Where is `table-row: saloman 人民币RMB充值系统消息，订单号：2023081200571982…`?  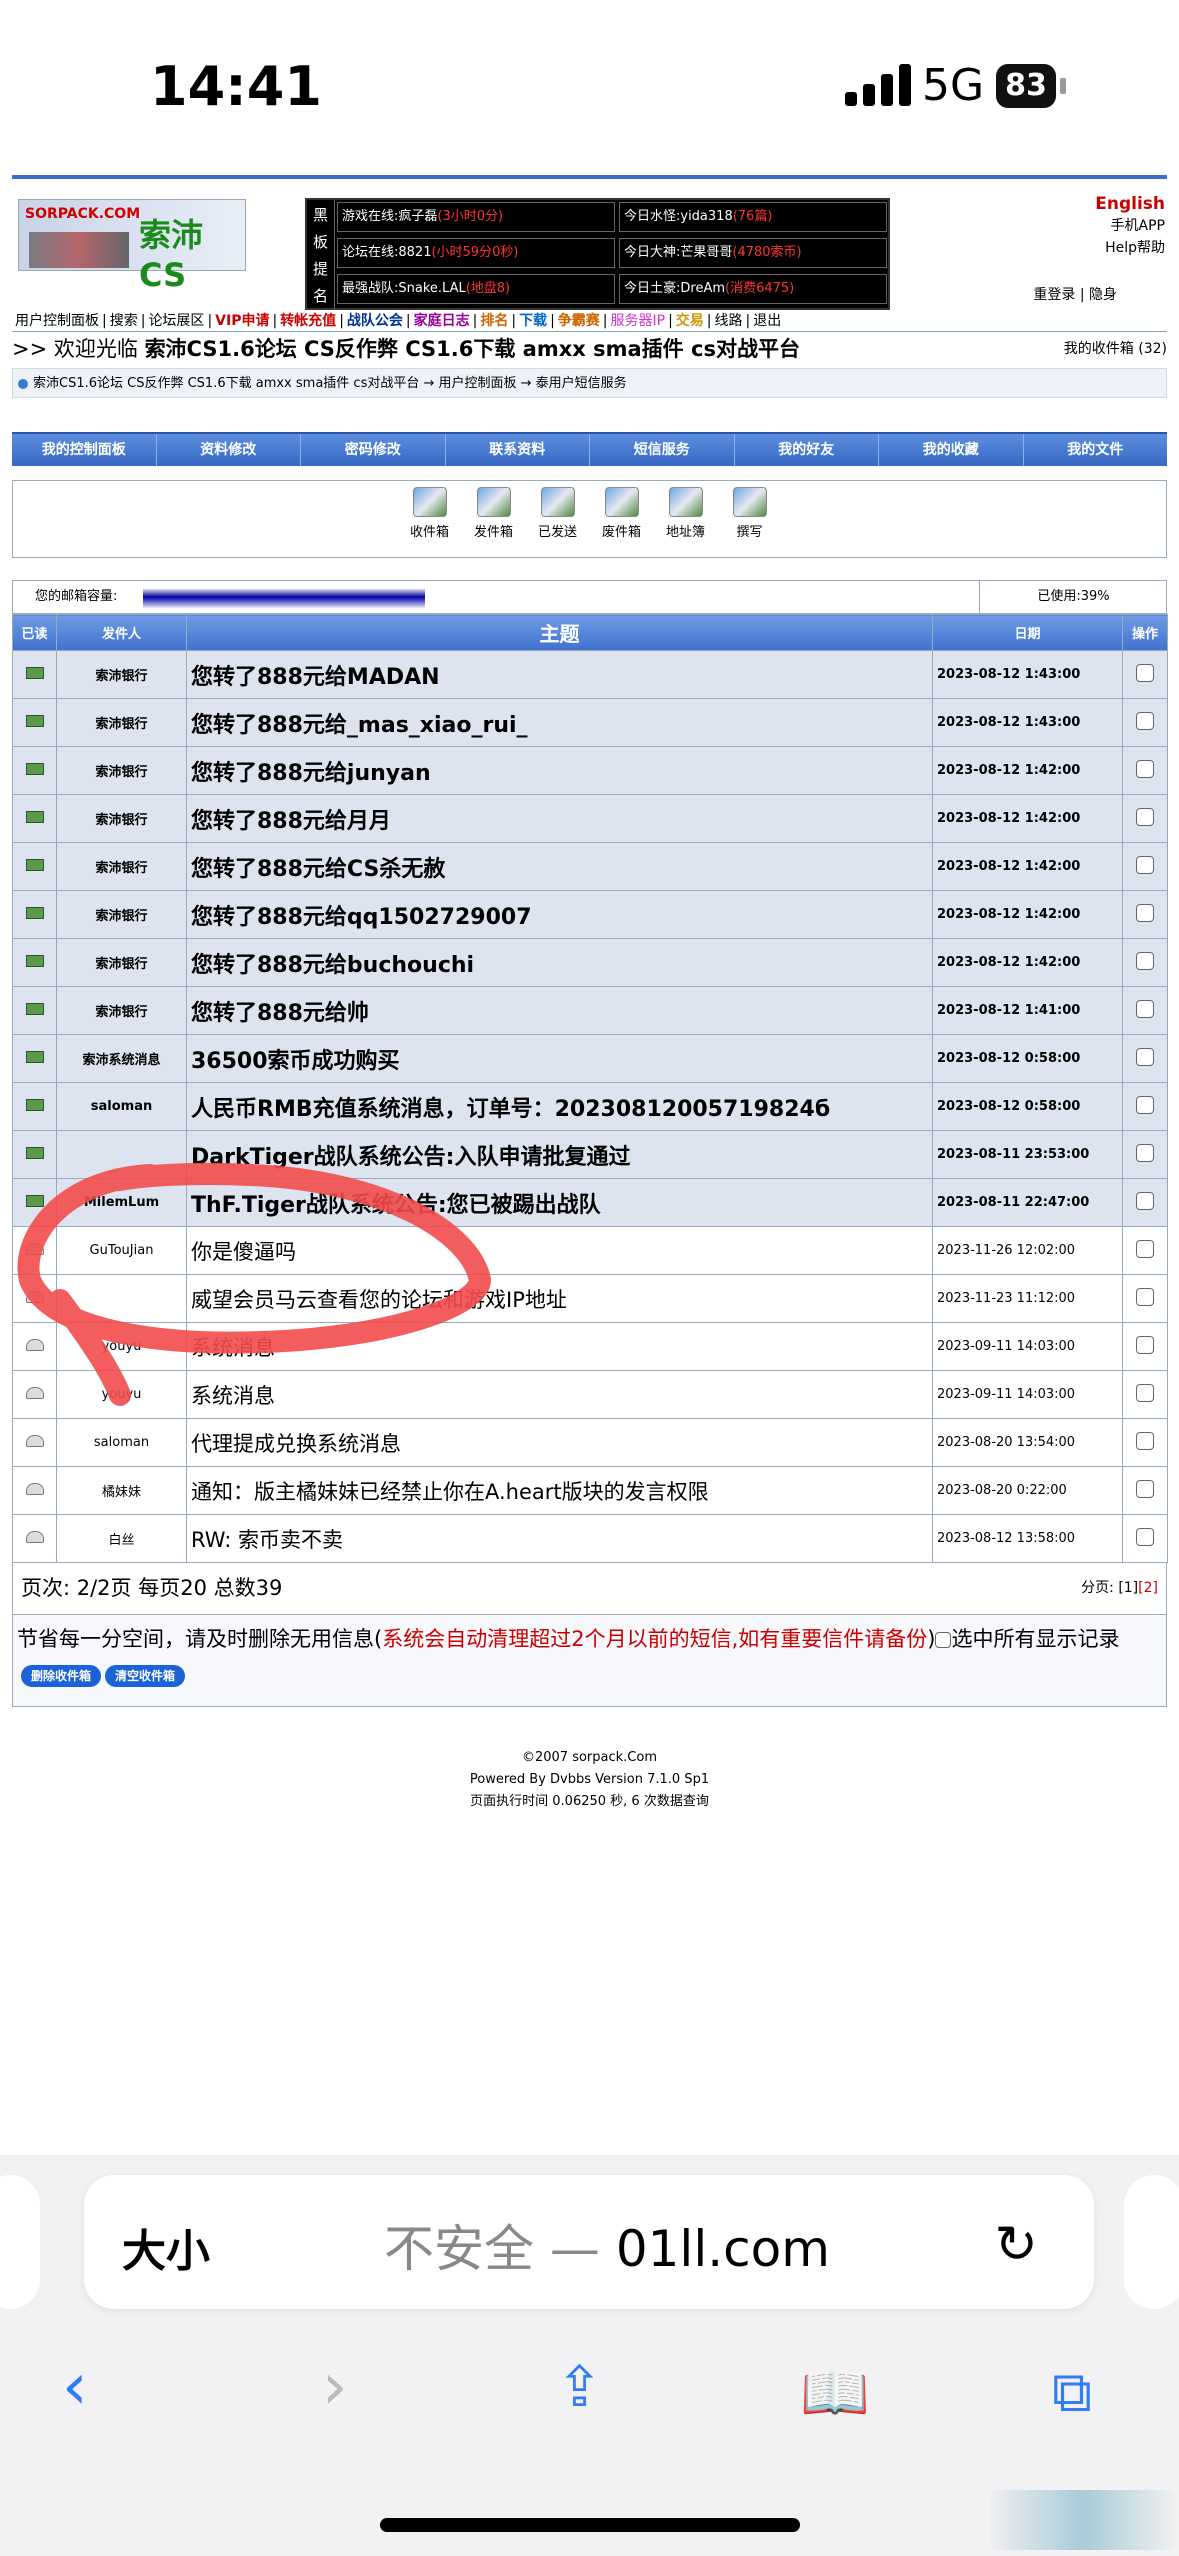
table-row: saloman 人民币RMB充值系统消息，订单号：2023081200571982… is located at coordinates (590, 1106).